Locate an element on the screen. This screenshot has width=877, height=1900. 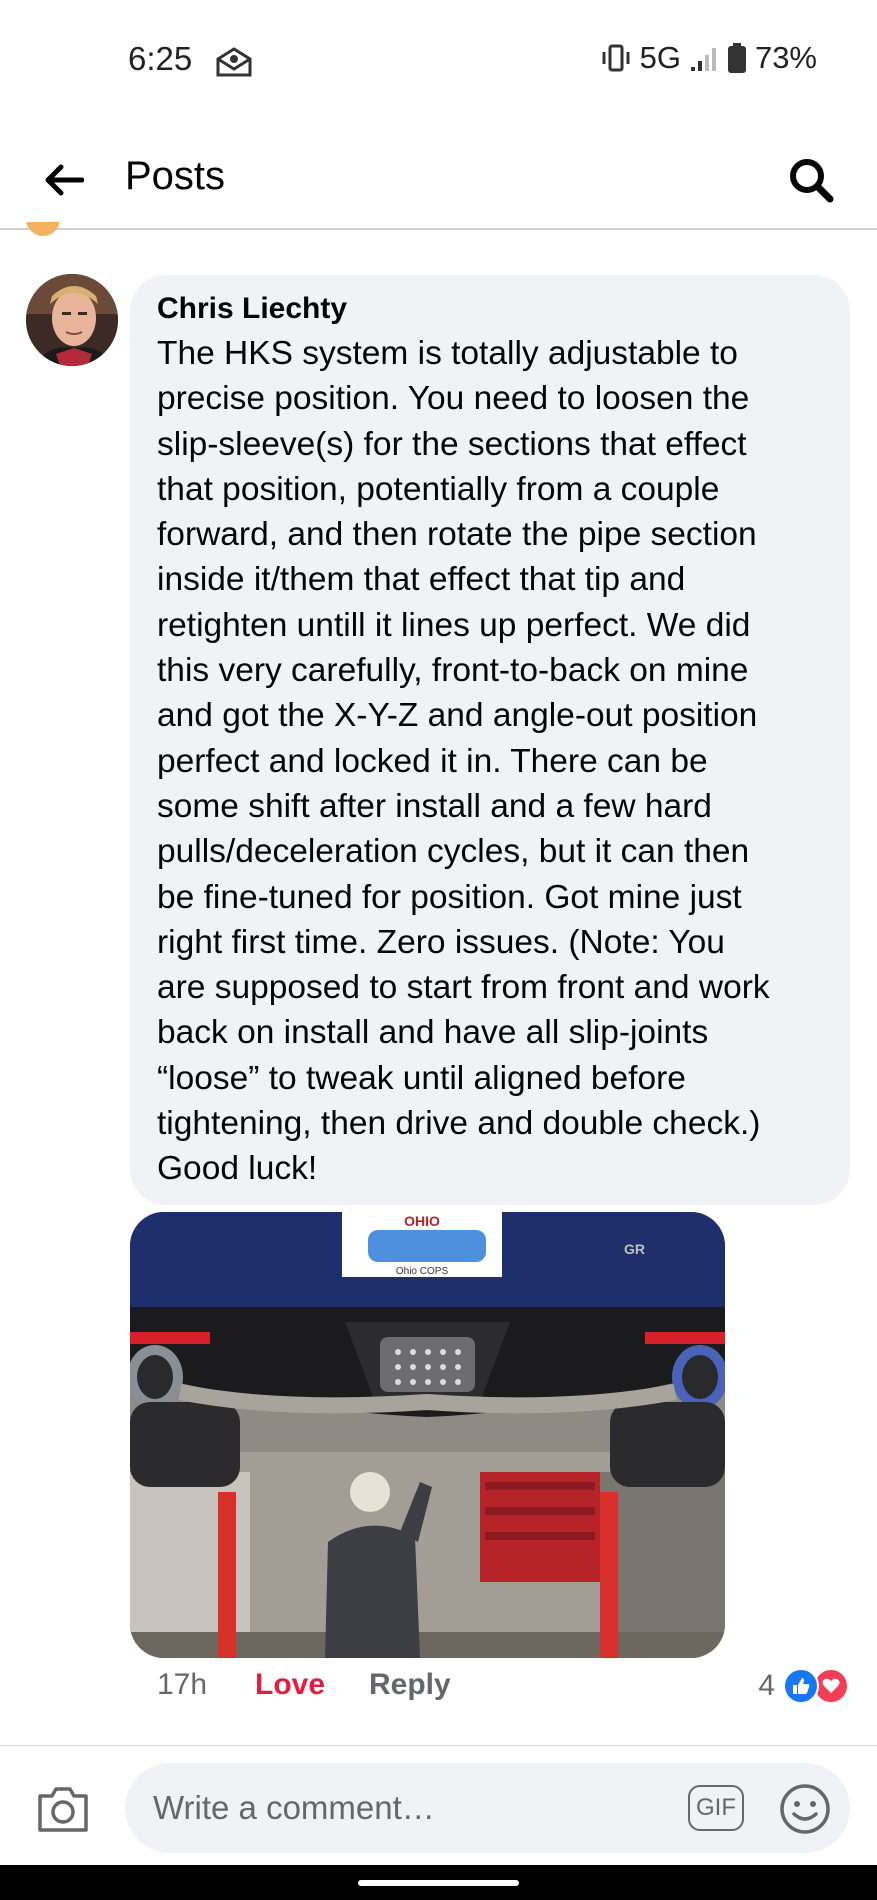
back-arrow-icon is located at coordinates (64, 180).